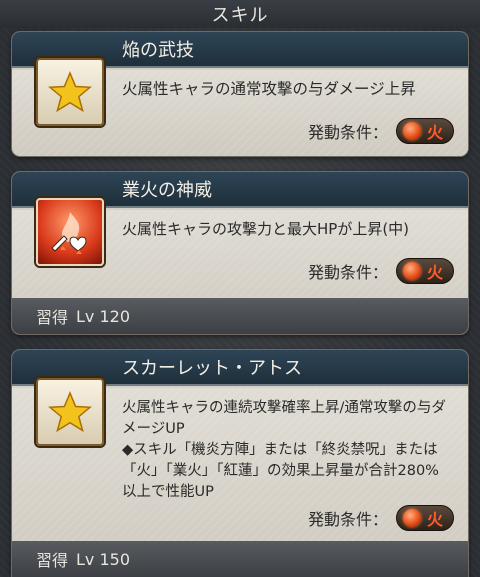  I want to click on skill-description: 火属性キャラの攻撃力と最大HPが上昇(中), so click(266, 229).